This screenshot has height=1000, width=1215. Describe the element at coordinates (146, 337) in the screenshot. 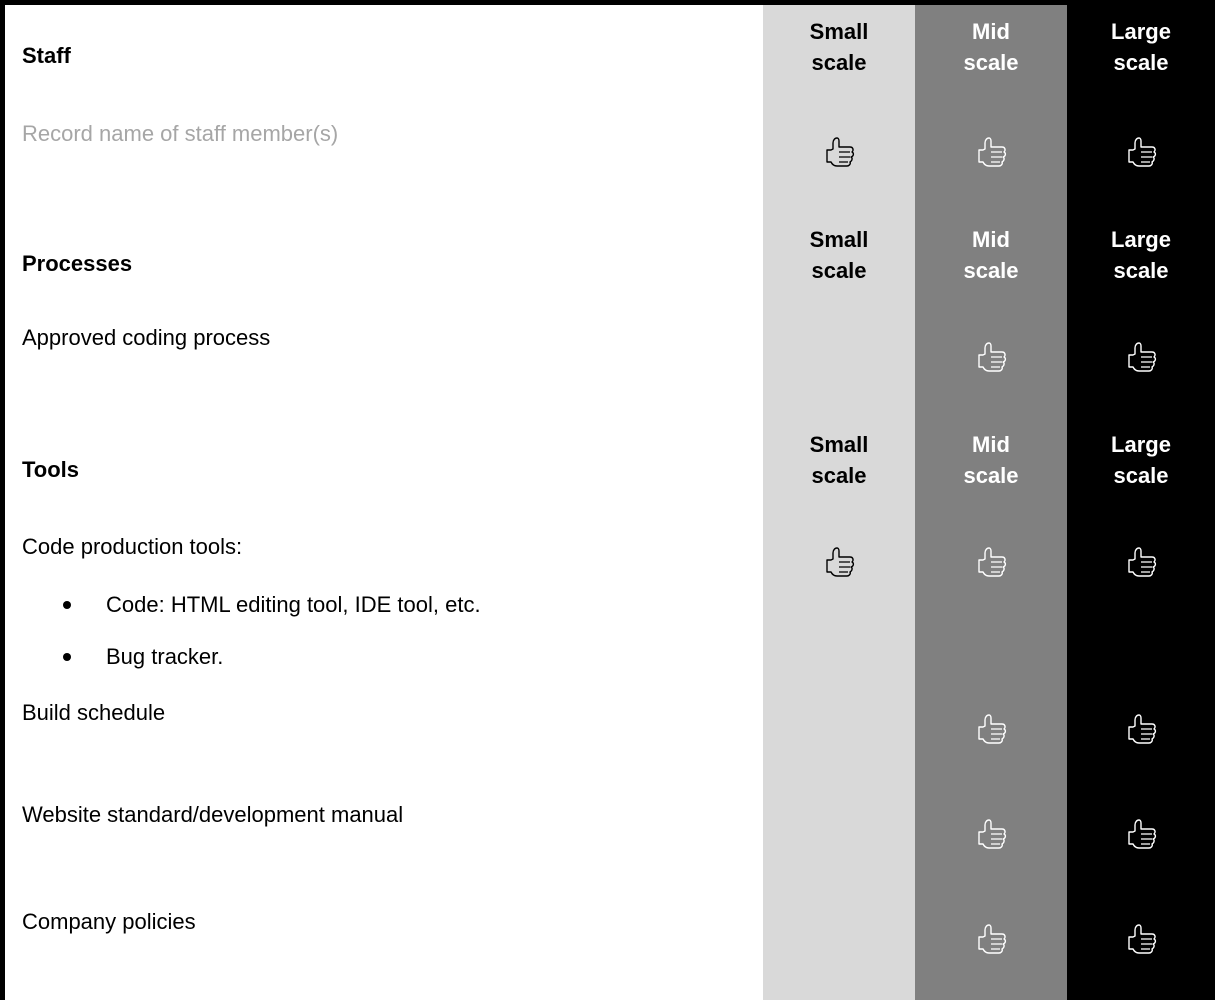

I see `row-label: Approved coding process` at that location.